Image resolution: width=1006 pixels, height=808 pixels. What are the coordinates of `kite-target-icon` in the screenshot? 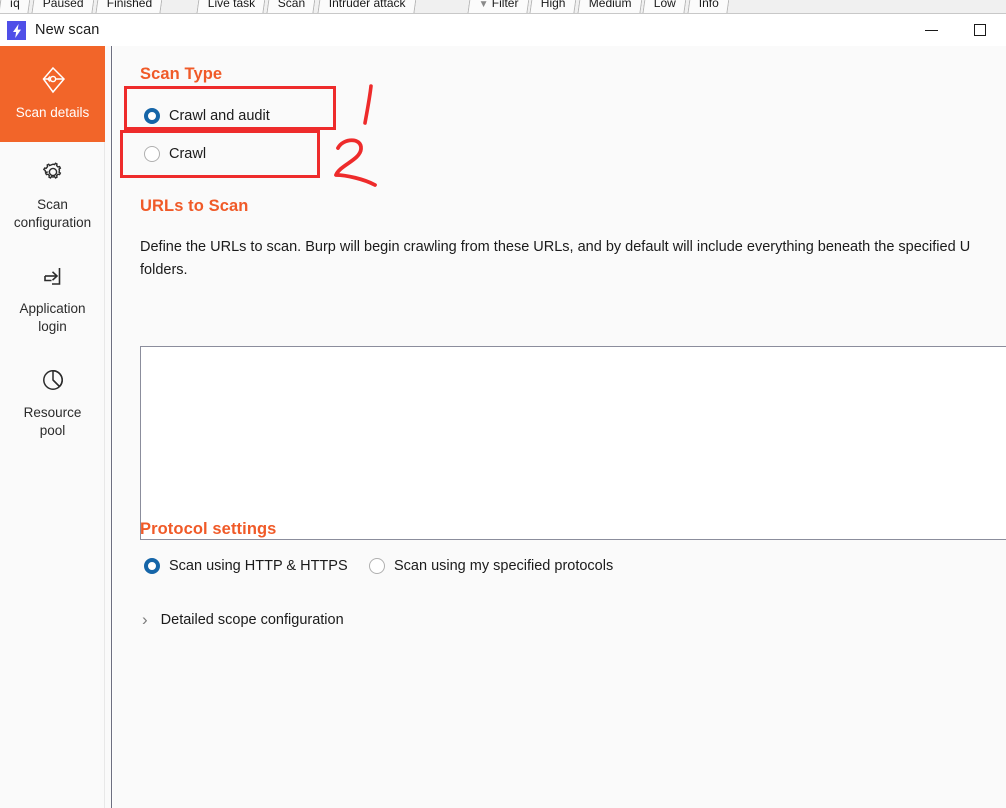 It's located at (52, 80).